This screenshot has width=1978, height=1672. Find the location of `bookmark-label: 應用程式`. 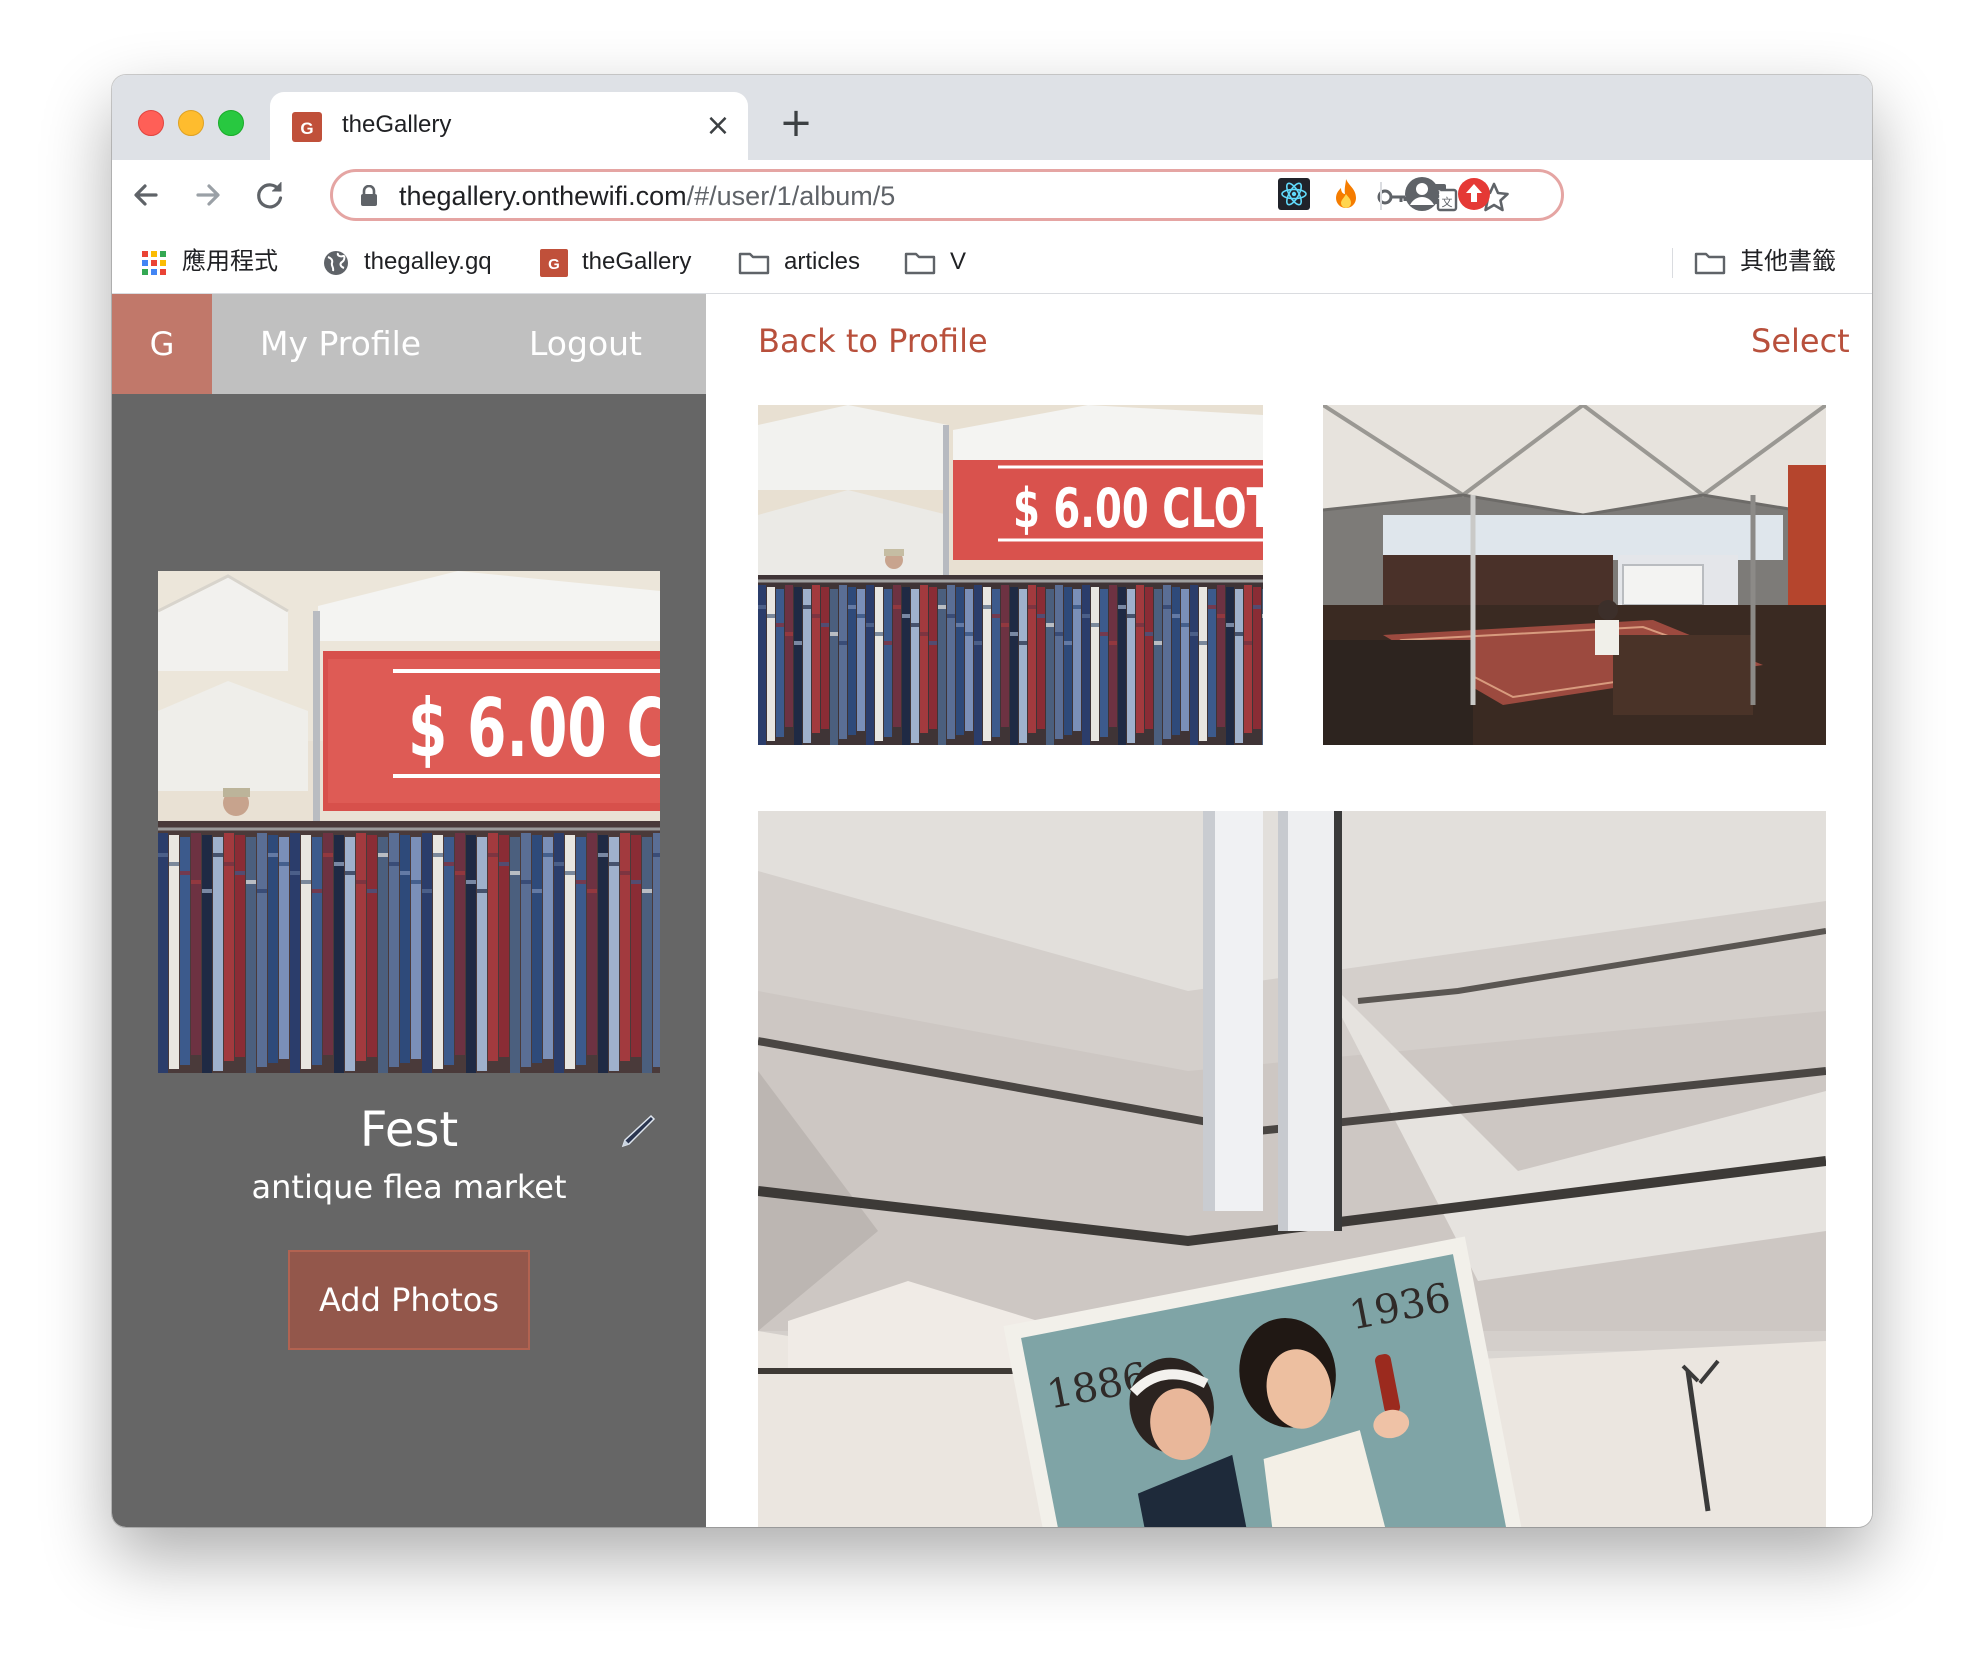

bookmark-label: 應用程式 is located at coordinates (230, 261).